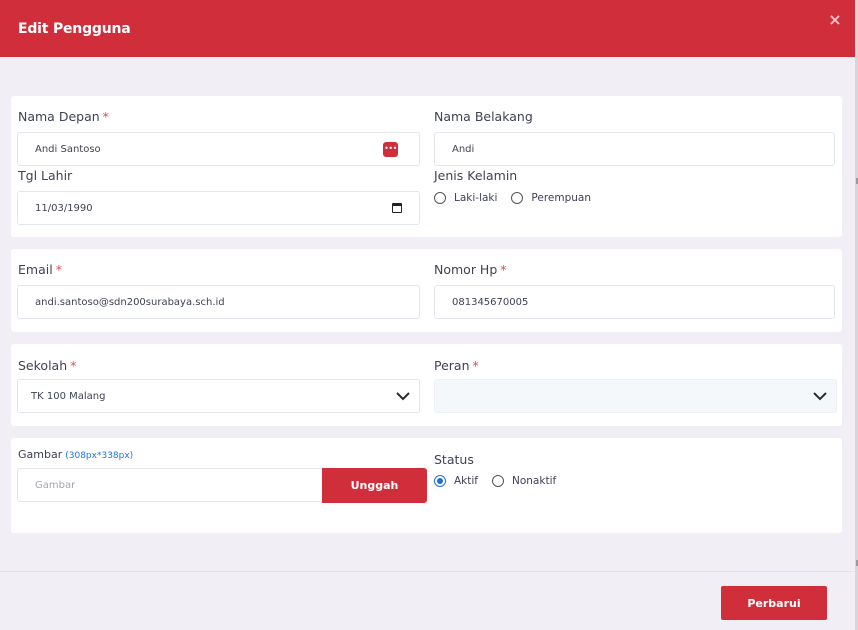  I want to click on status-radio-inactive, so click(498, 481).